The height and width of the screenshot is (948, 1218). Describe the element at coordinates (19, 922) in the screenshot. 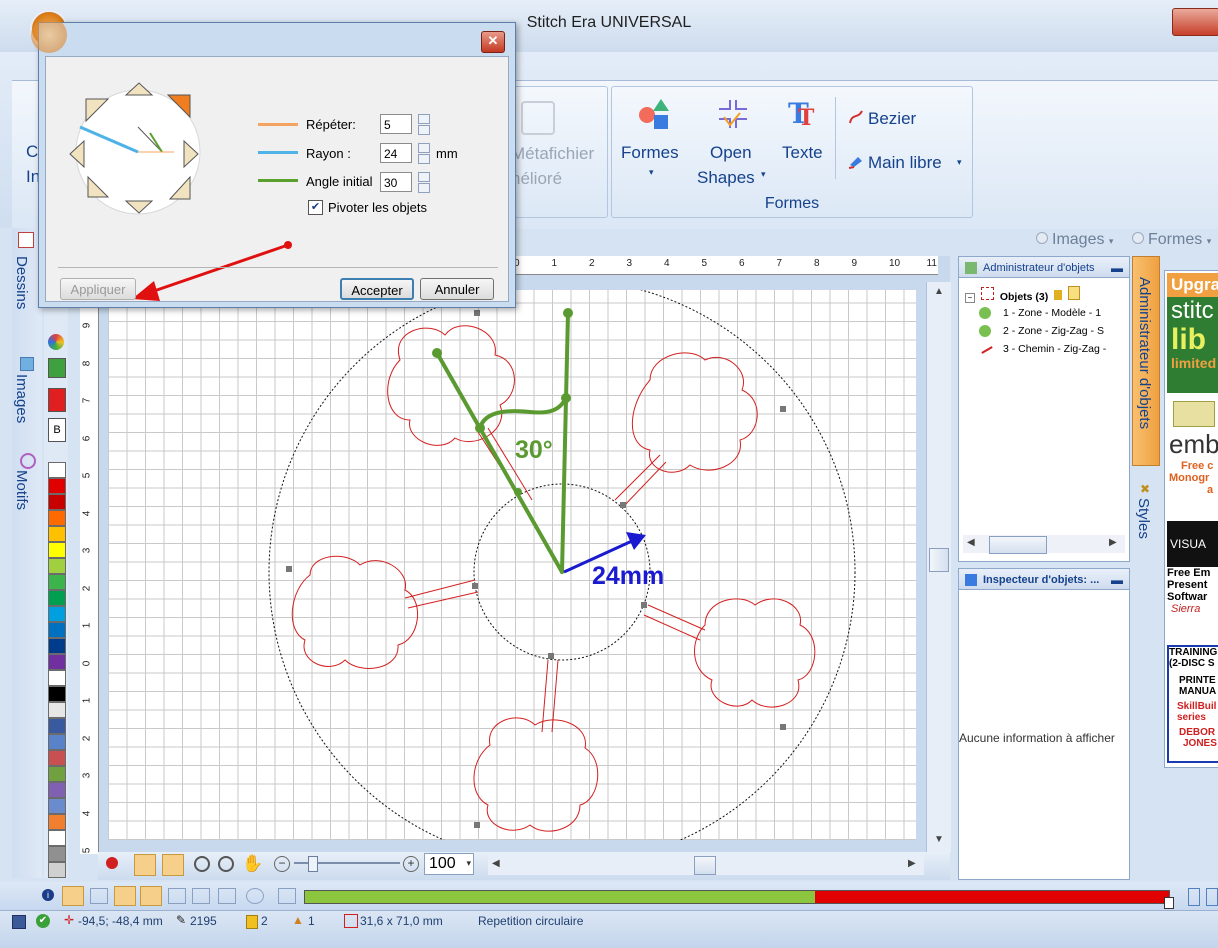

I see `save-icon` at that location.